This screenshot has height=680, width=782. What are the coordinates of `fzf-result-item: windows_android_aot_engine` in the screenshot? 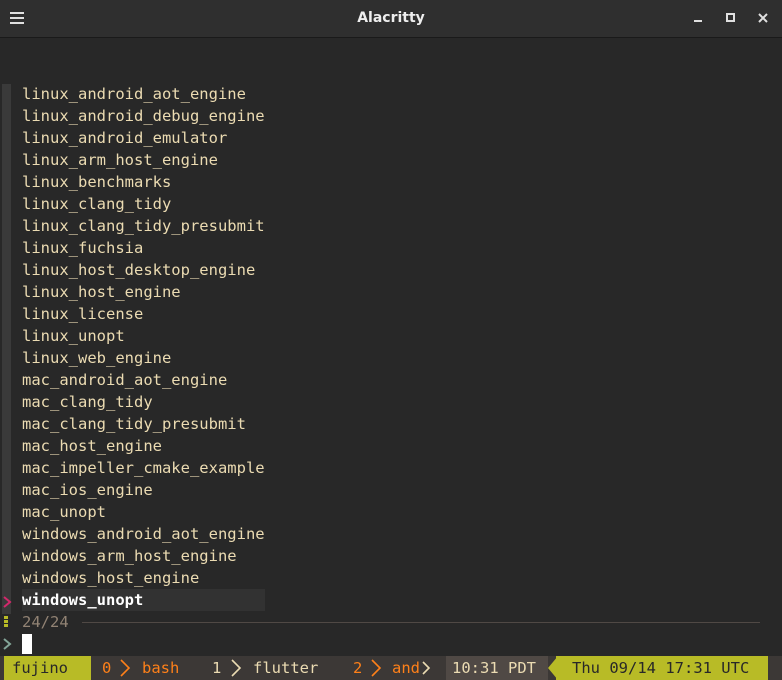 It's located at (143, 534).